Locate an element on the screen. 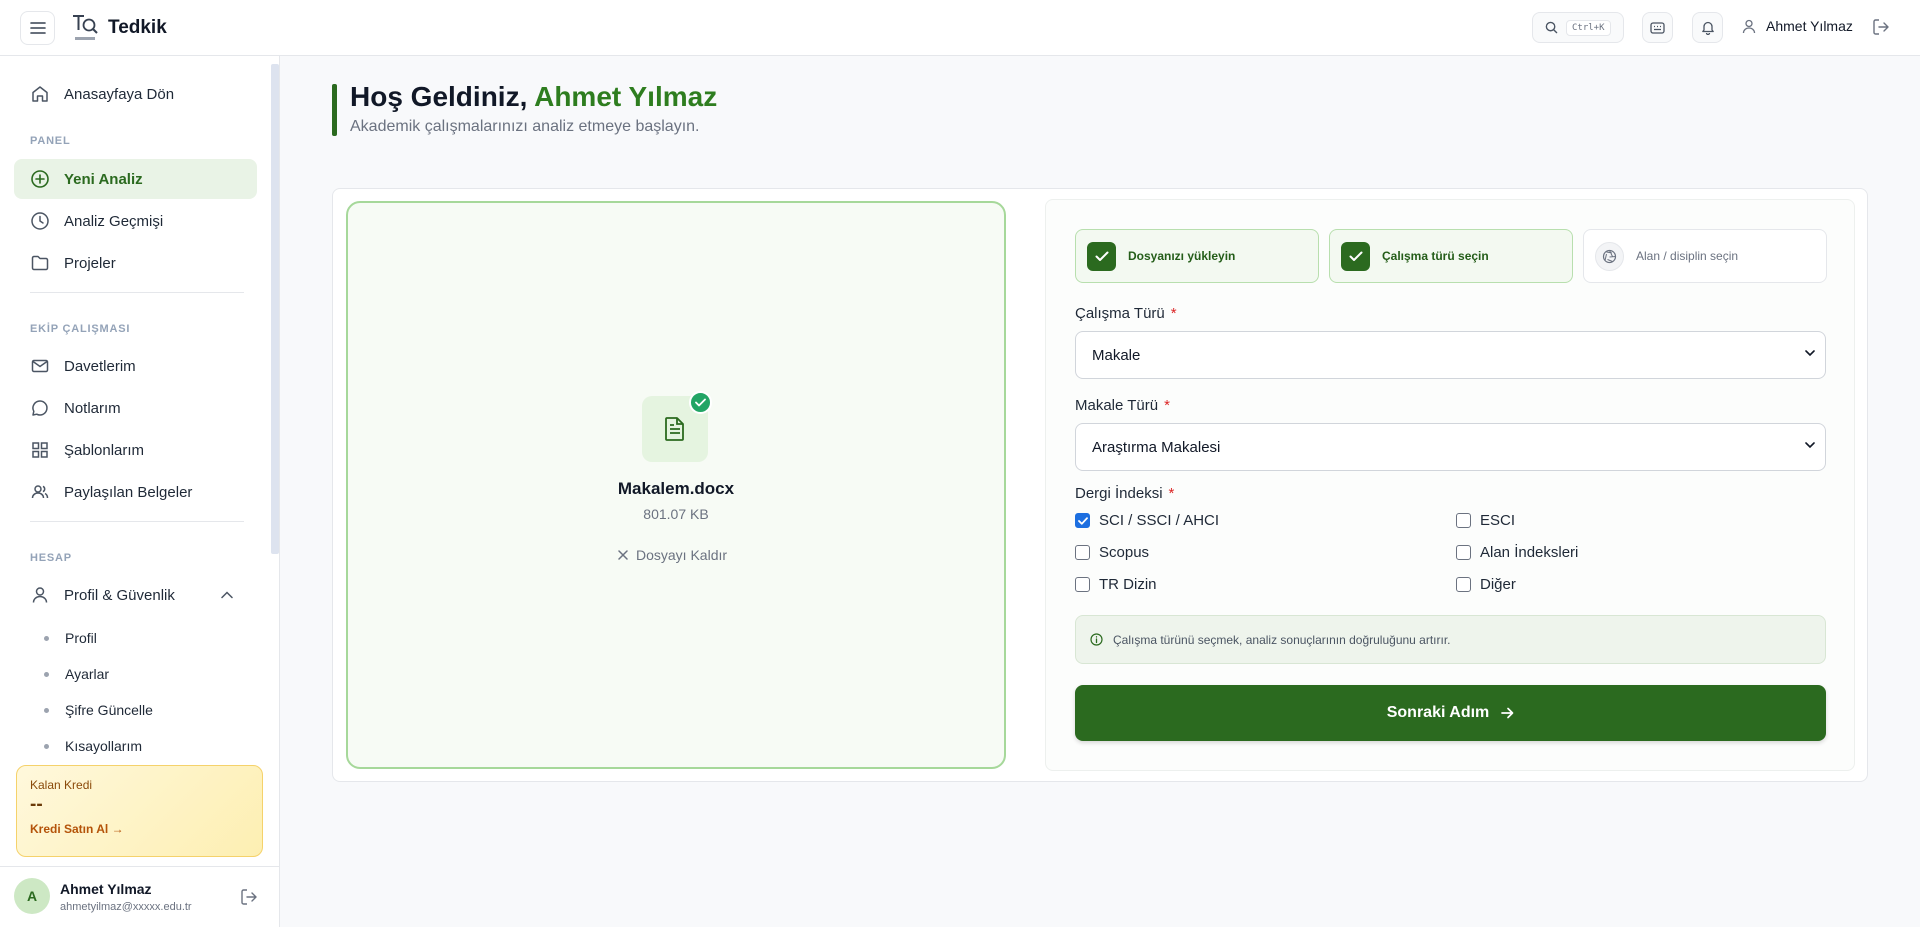 The image size is (1920, 927). sidebar-item-projects: Projeler is located at coordinates (135, 263).